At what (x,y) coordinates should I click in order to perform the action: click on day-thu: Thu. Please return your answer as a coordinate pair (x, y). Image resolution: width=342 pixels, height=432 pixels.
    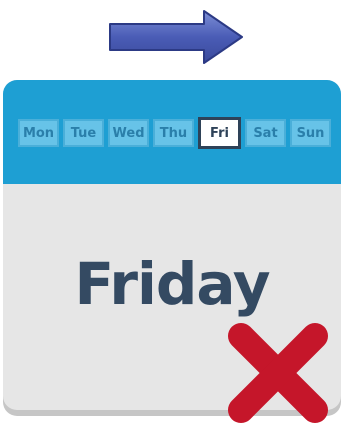
    Looking at the image, I should click on (173, 133).